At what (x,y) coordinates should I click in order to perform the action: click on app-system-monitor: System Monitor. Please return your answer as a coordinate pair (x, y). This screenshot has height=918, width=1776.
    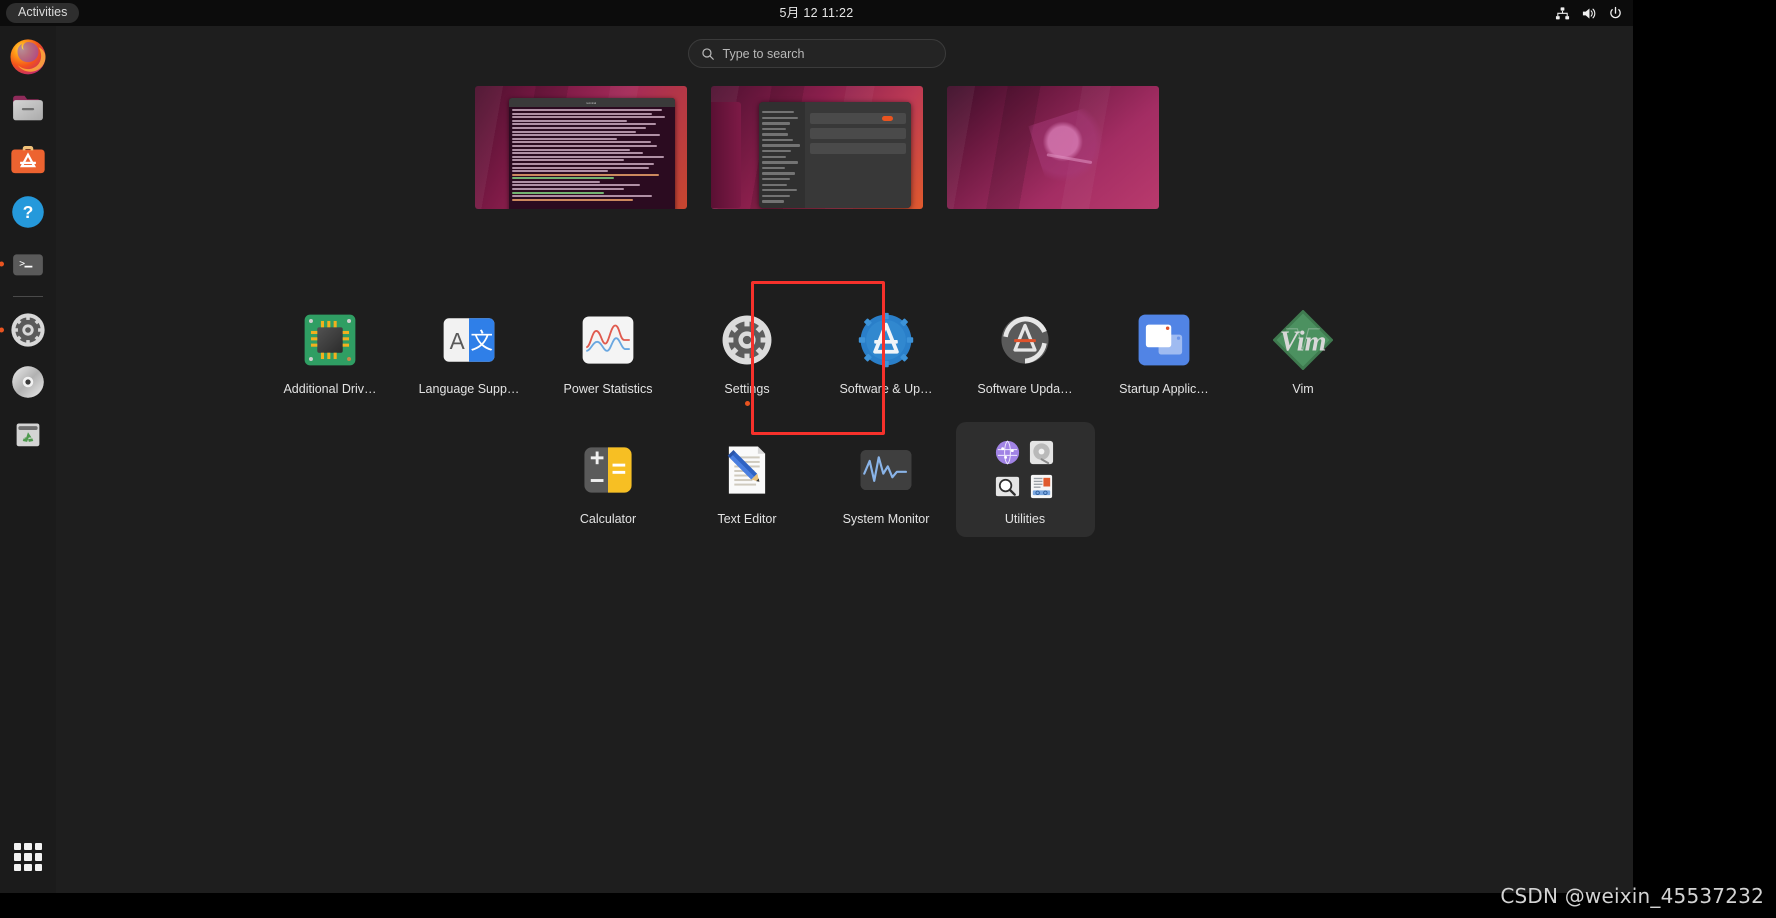
    Looking at the image, I should click on (886, 479).